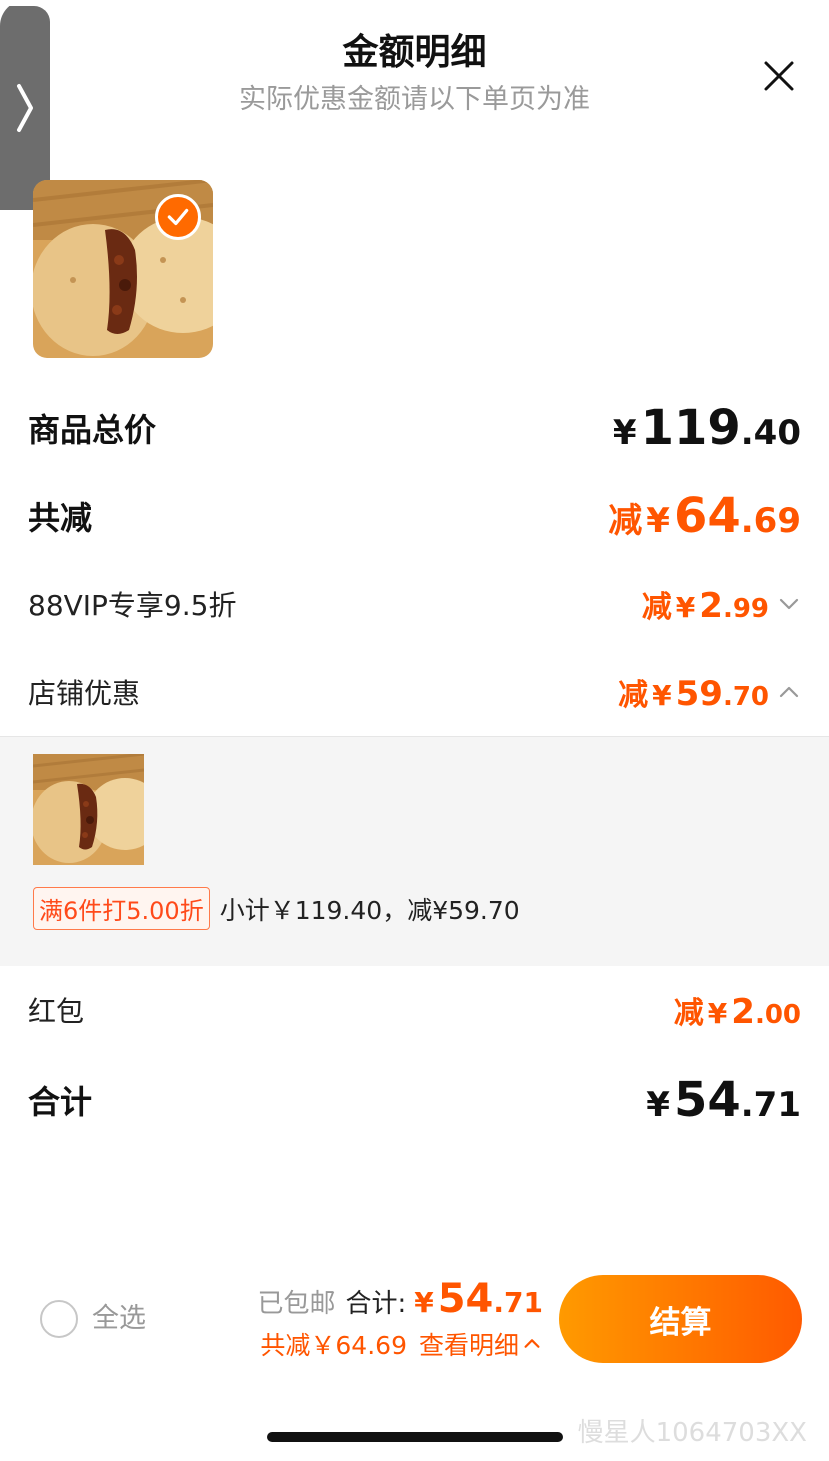 Image resolution: width=829 pixels, height=1461 pixels. What do you see at coordinates (692, 1433) in the screenshot?
I see `watermark: 慢星人1064703XX` at bounding box center [692, 1433].